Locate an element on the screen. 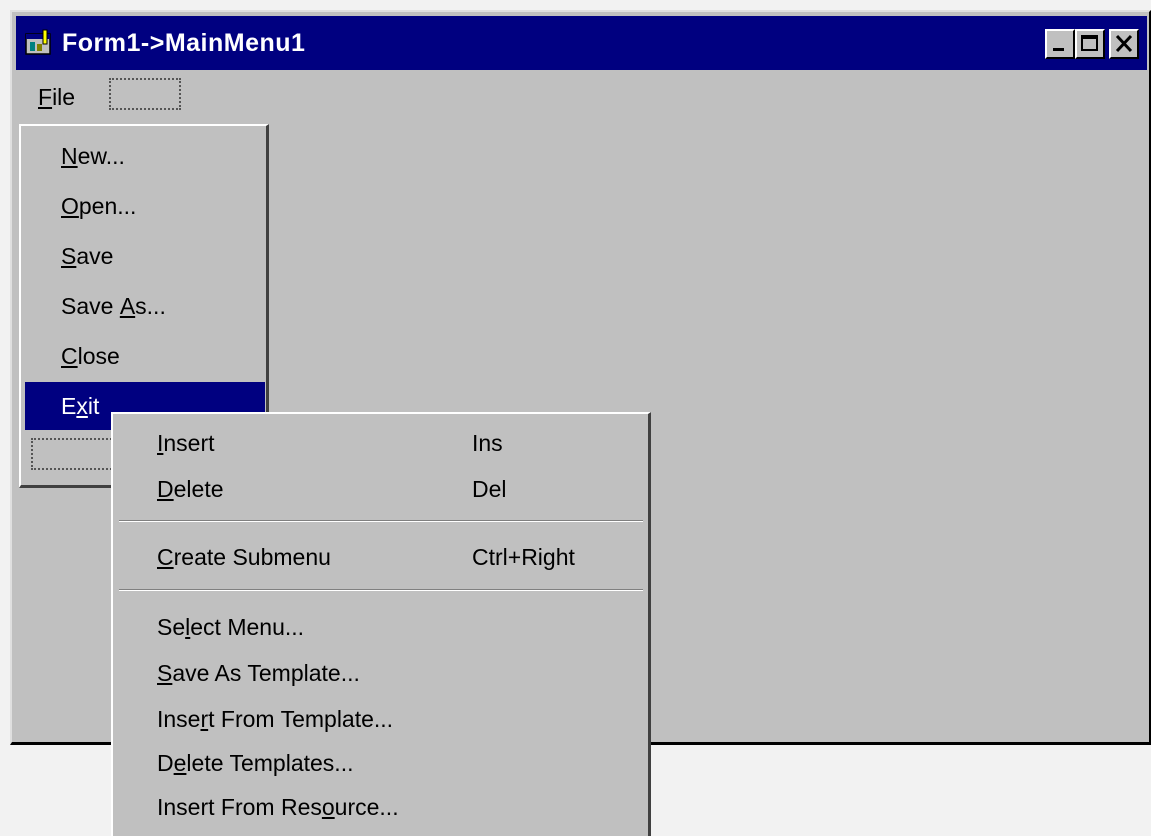 The image size is (1151, 836). menu-item-save: Save is located at coordinates (145, 256).